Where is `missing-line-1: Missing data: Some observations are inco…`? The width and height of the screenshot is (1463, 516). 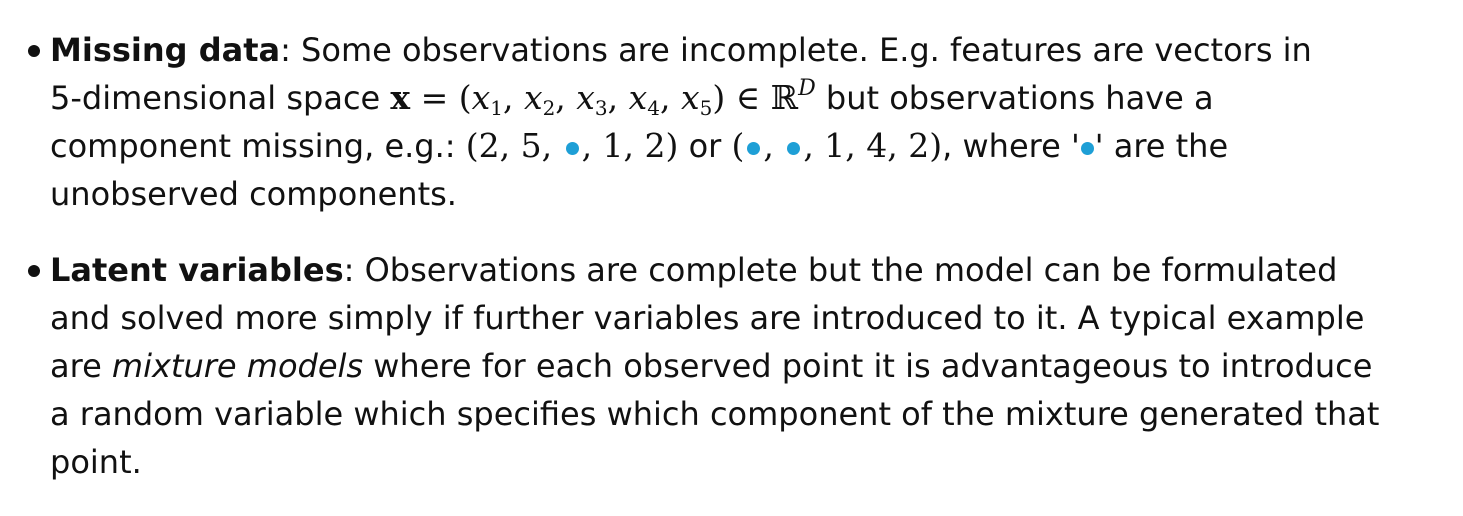 missing-line-1: Missing data: Some observations are inco… is located at coordinates (681, 50).